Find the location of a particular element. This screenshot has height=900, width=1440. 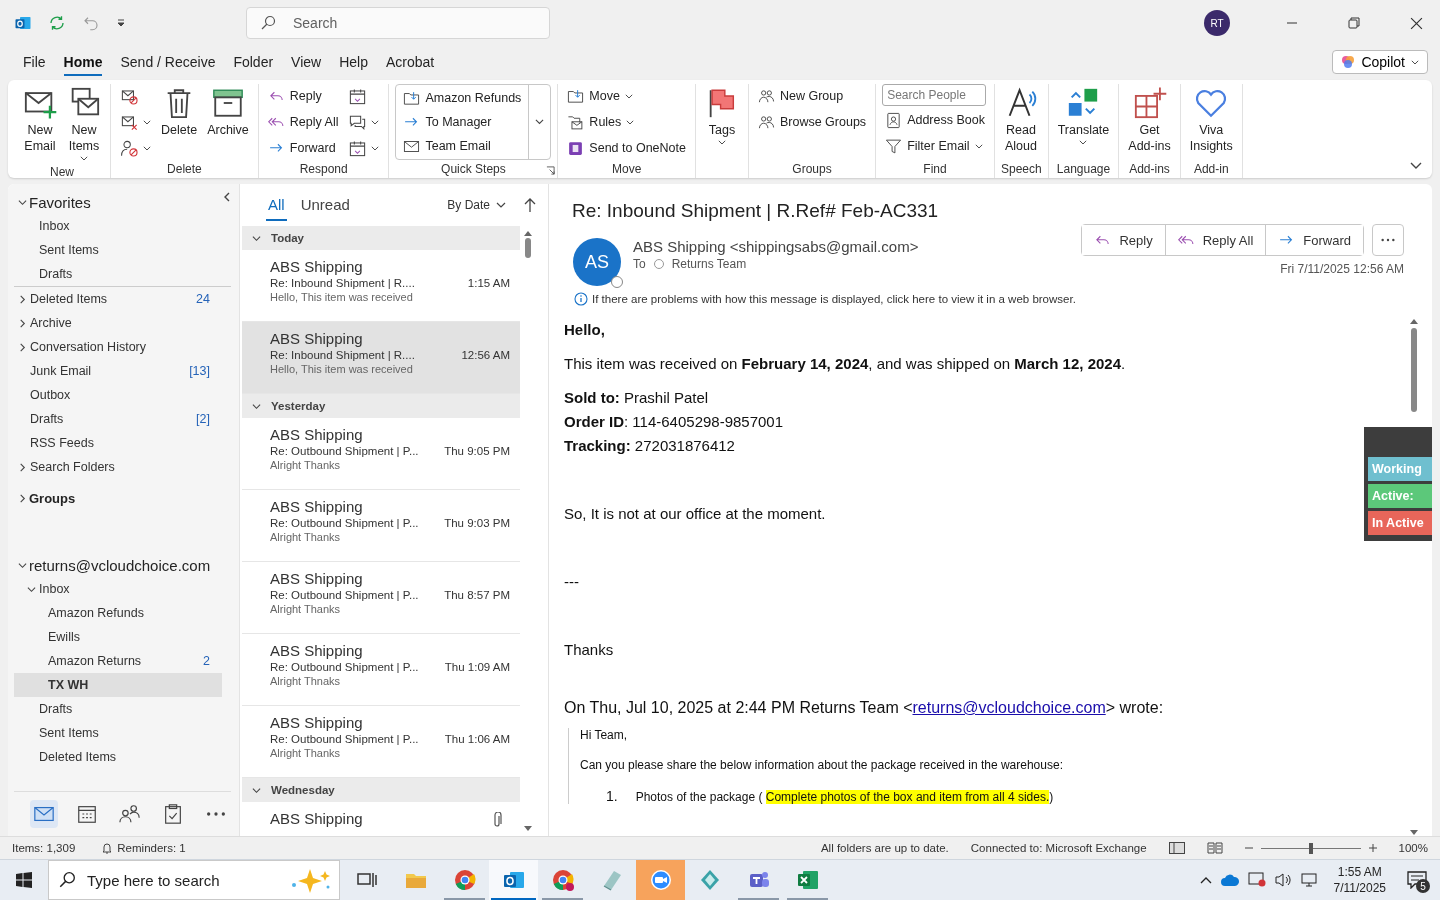

user-avatar: RT is located at coordinates (1217, 23).